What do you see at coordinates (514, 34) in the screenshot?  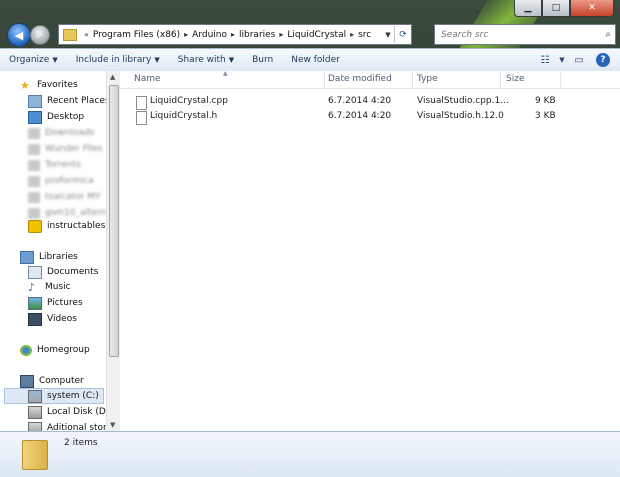 I see `search-input` at bounding box center [514, 34].